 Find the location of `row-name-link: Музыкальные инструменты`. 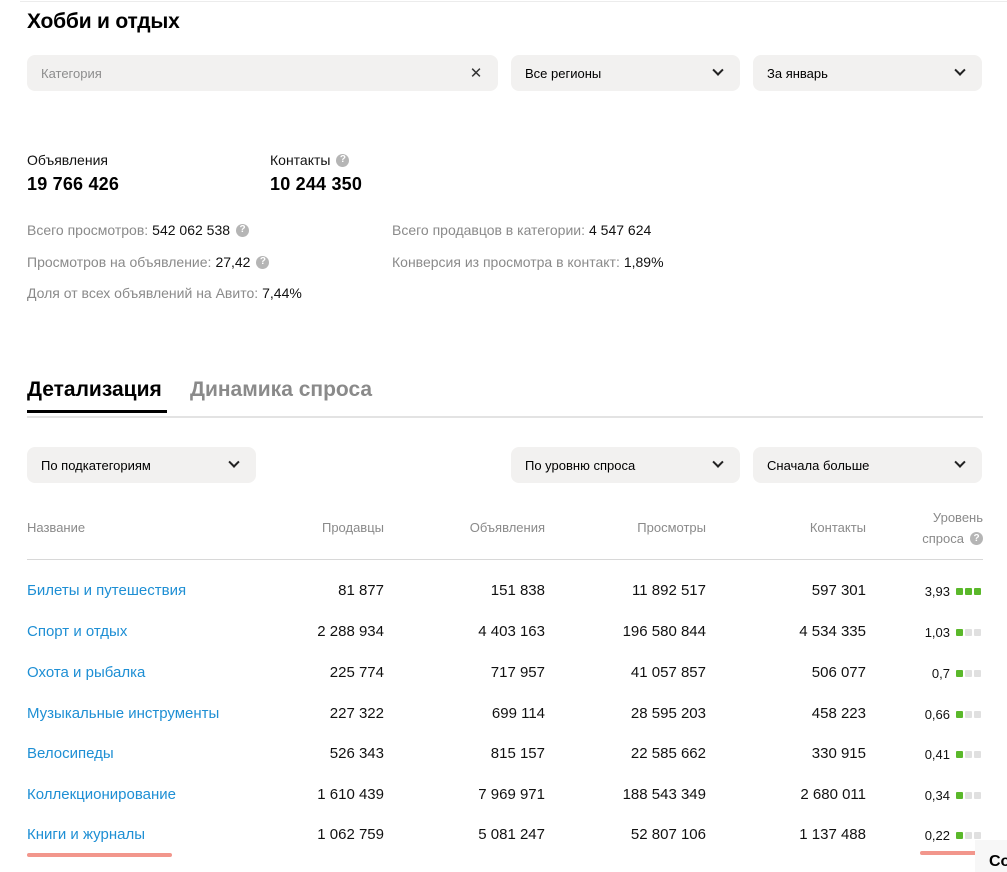

row-name-link: Музыкальные инструменты is located at coordinates (123, 713).